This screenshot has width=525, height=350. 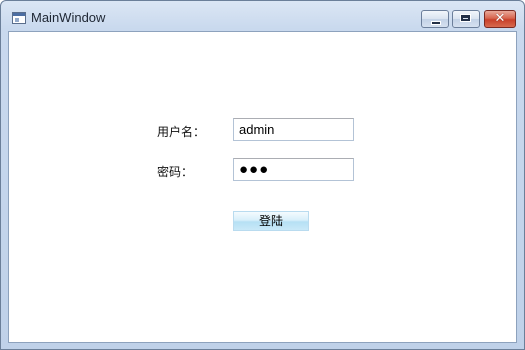 I want to click on title-bar: MainWindow ✕, so click(x=262, y=16).